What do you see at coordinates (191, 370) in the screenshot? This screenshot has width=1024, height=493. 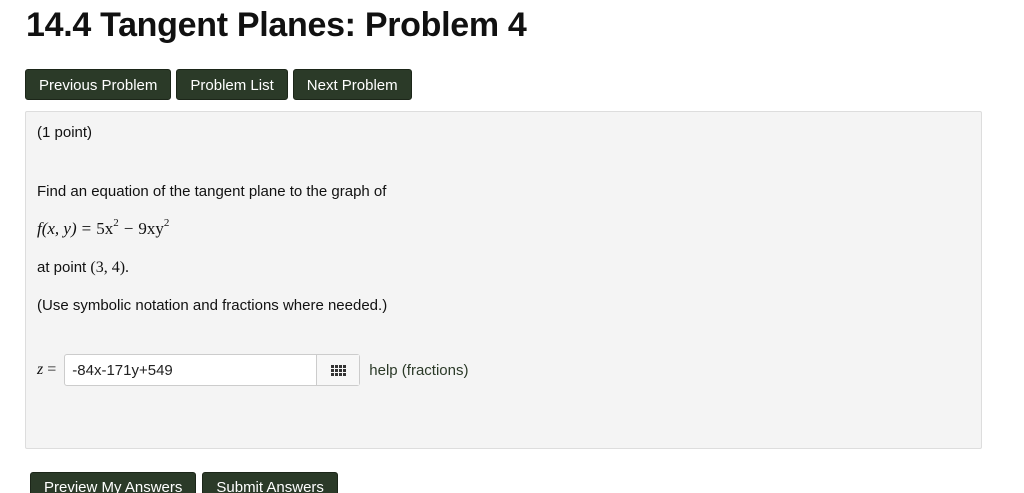 I see `answer-input` at bounding box center [191, 370].